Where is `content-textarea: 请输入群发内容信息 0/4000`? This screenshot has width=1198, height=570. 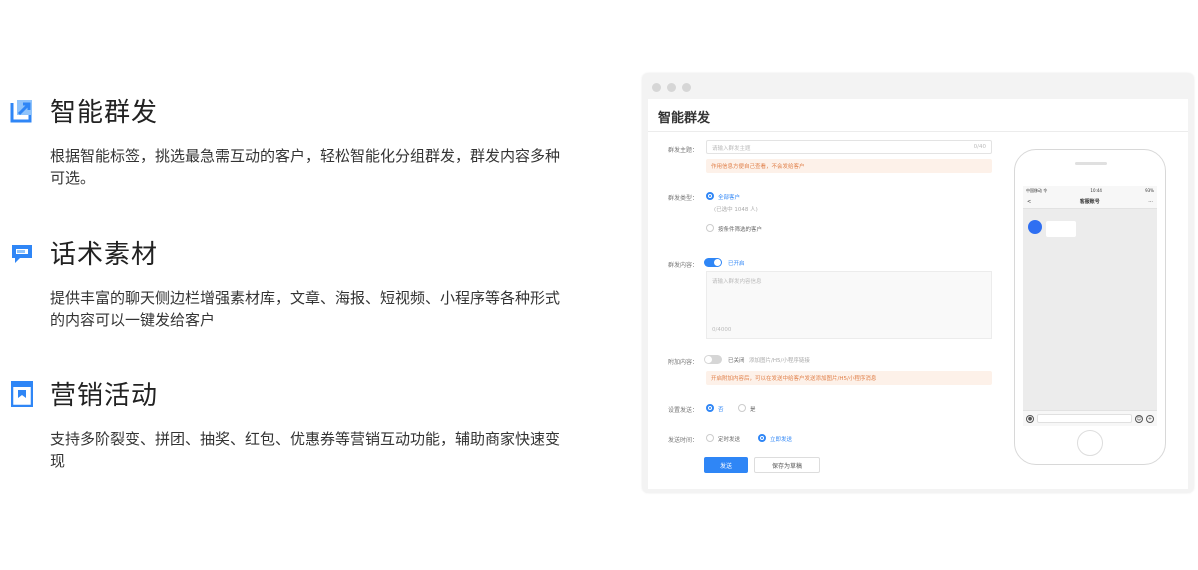 content-textarea: 请输入群发内容信息 0/4000 is located at coordinates (849, 305).